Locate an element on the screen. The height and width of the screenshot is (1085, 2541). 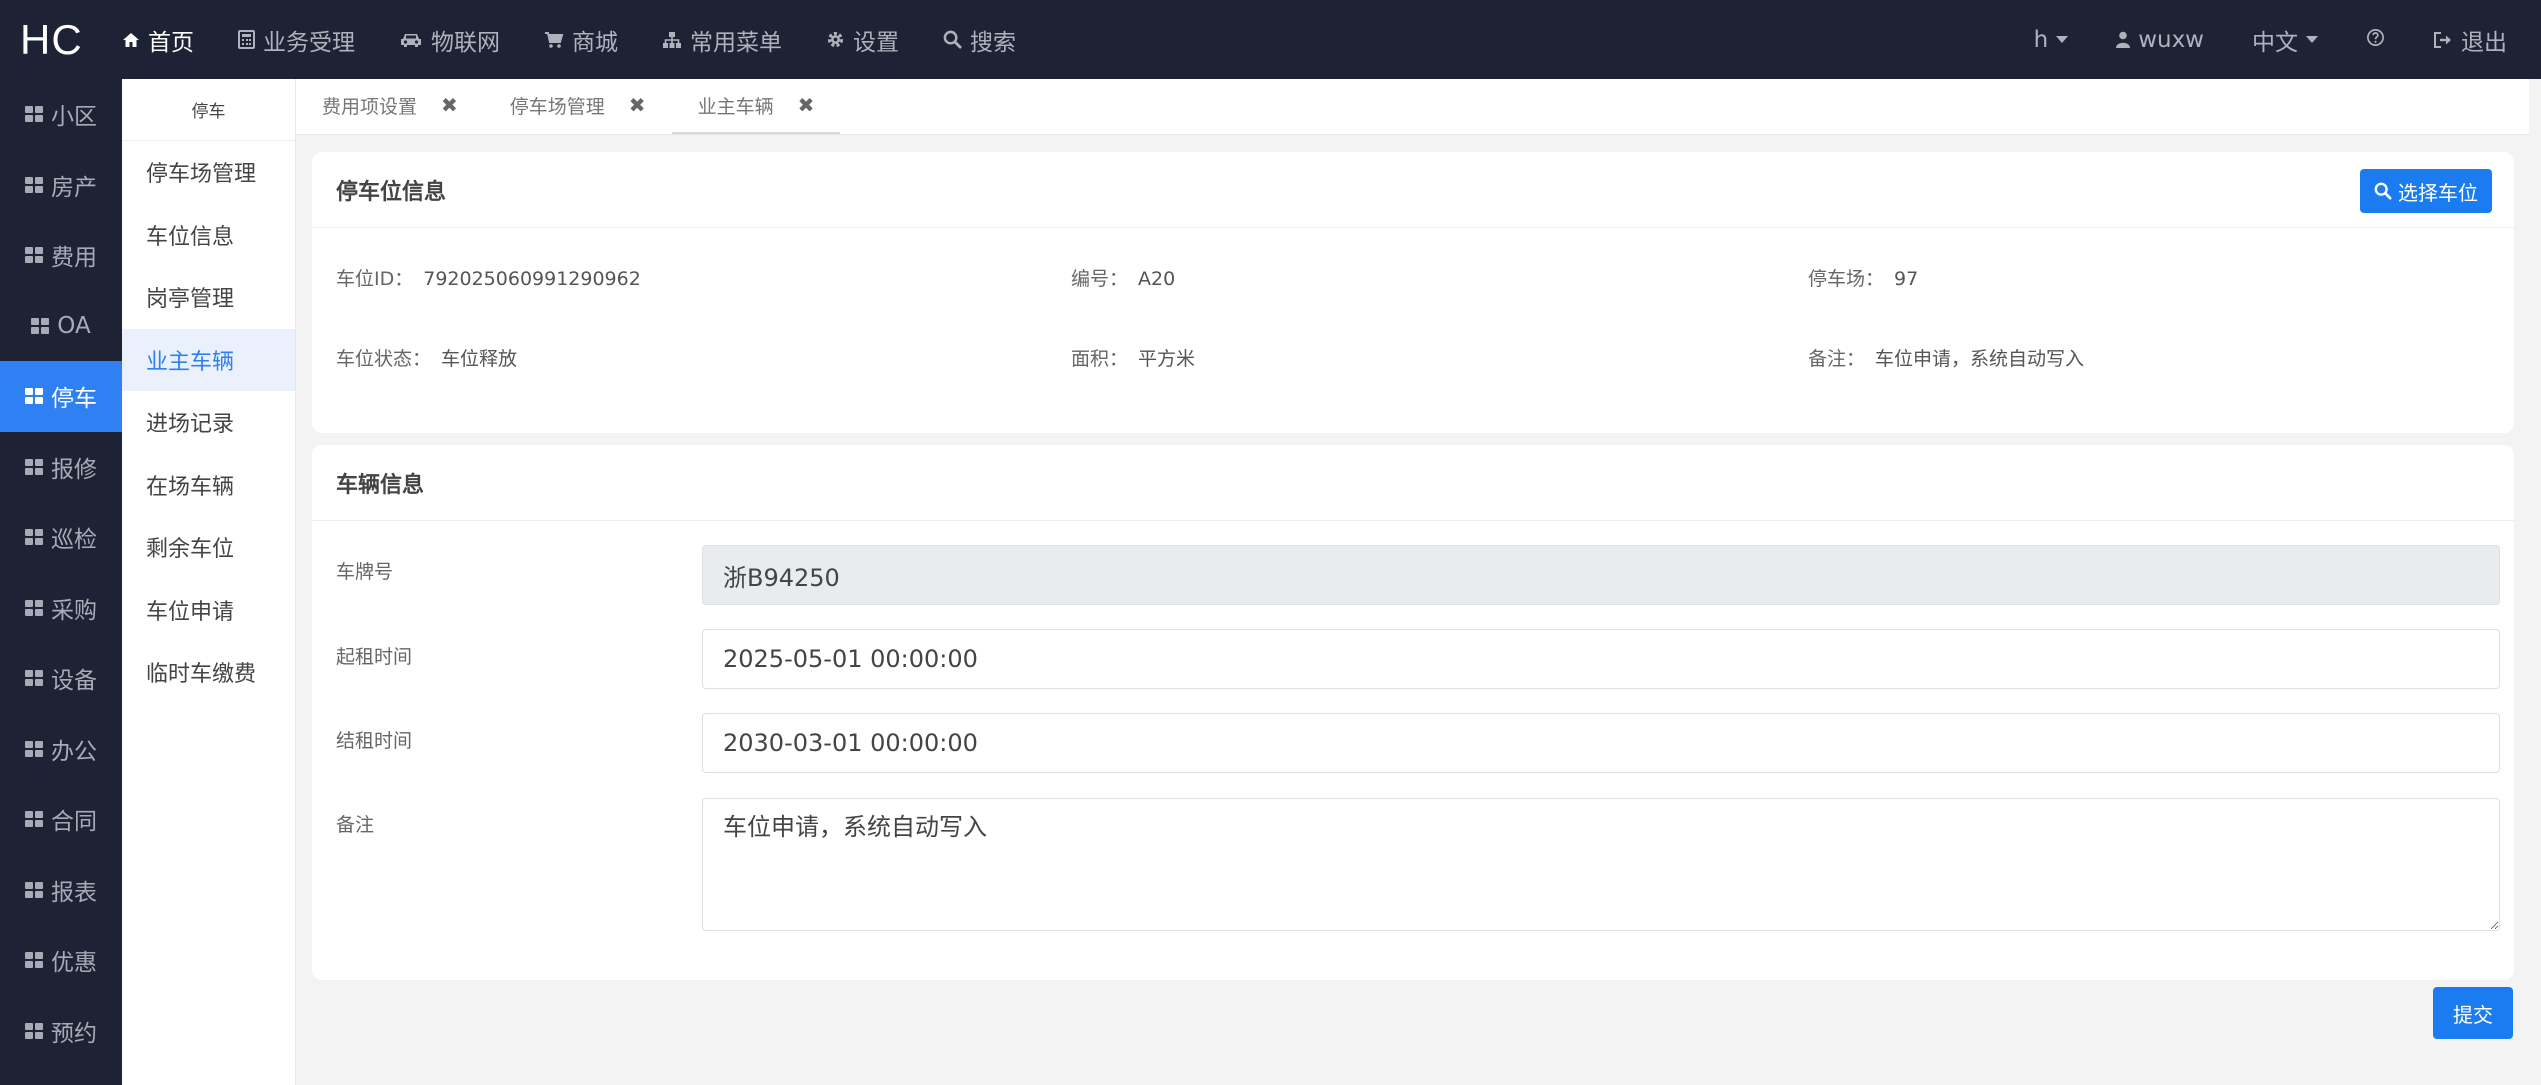
nav-settings-label: 设置 is located at coordinates (876, 42).